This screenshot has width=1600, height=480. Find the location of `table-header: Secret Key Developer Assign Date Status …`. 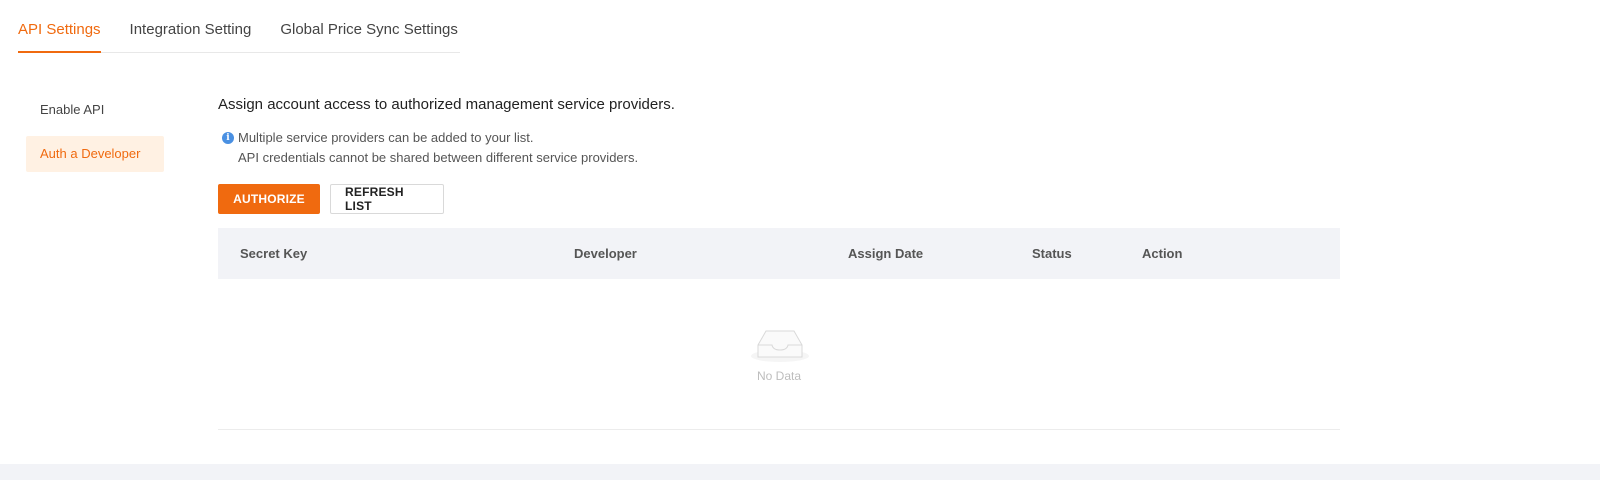

table-header: Secret Key Developer Assign Date Status … is located at coordinates (779, 253).